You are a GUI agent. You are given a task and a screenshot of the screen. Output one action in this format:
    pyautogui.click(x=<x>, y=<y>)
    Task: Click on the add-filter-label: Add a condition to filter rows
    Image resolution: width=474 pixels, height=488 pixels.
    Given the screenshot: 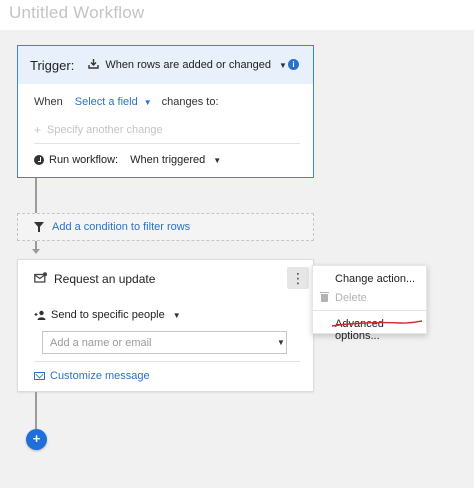 What is the action you would take?
    pyautogui.click(x=121, y=227)
    